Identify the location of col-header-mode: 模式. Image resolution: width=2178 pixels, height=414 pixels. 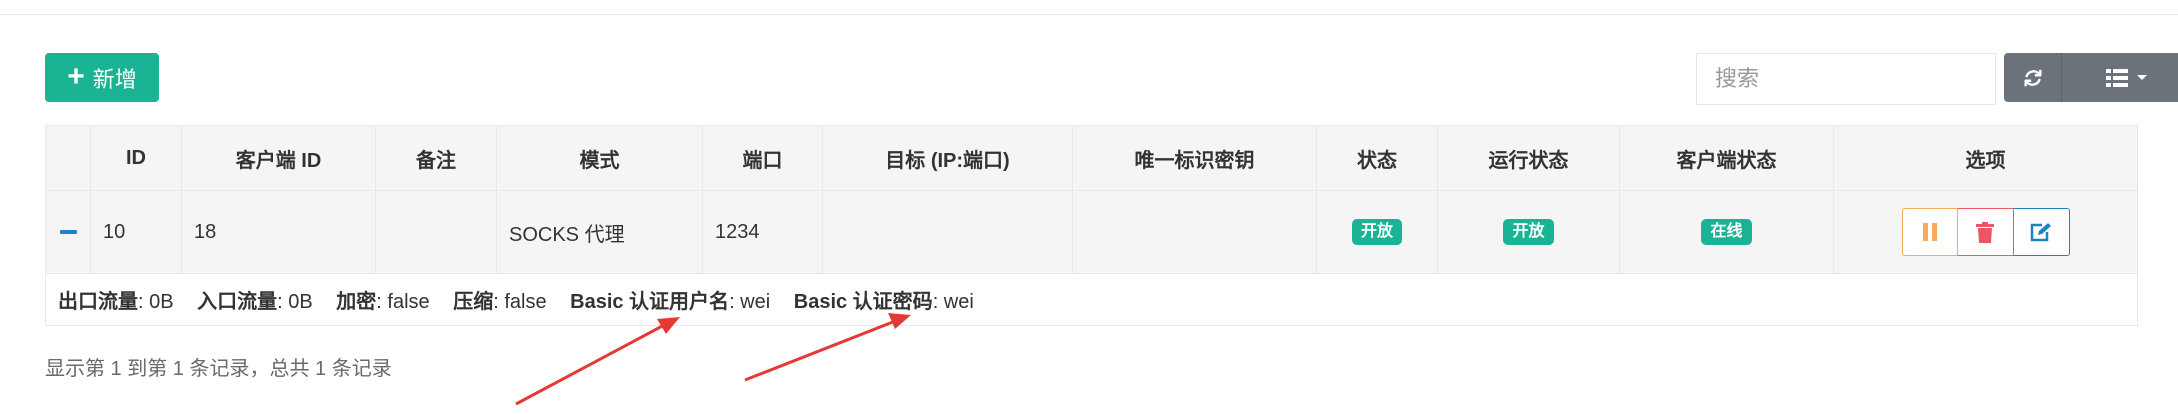
(599, 158).